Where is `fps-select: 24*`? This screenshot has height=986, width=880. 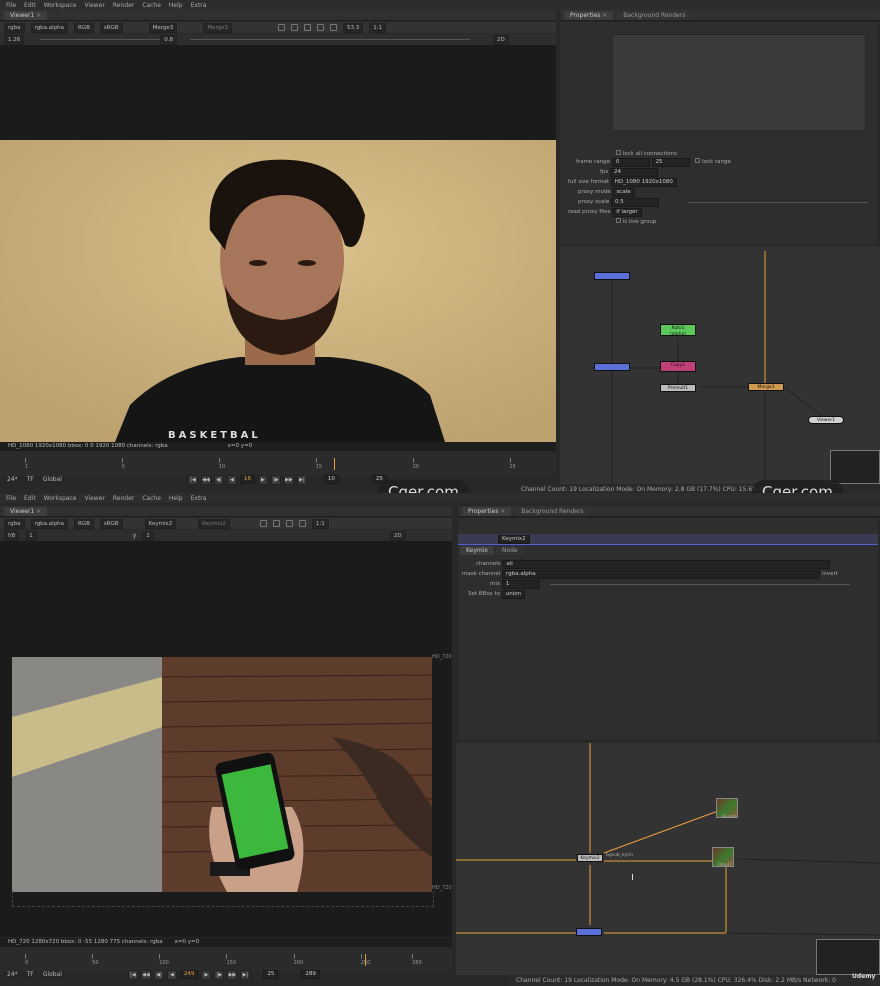 fps-select: 24* is located at coordinates (12, 974).